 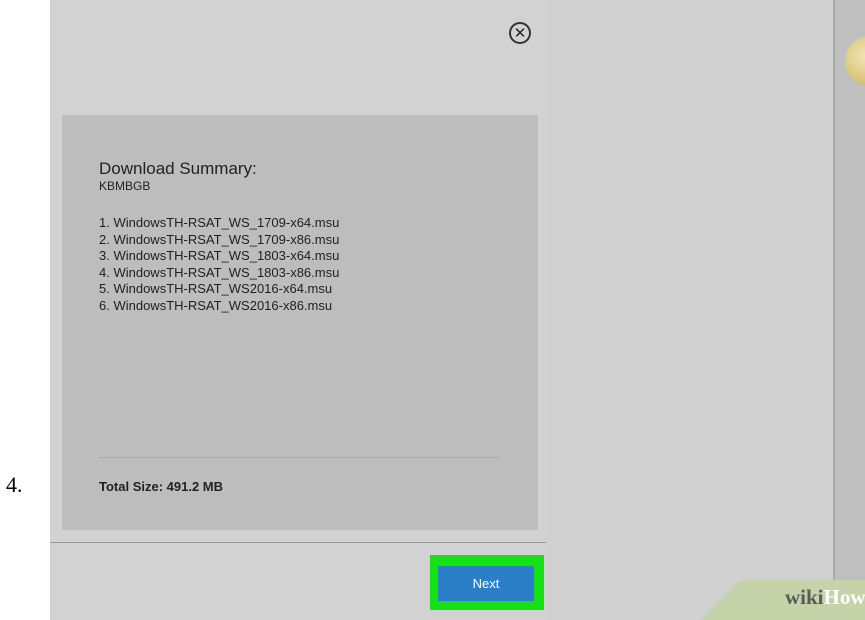 I want to click on file-item: 4. WindowsTH-RSAT_WS_1803-x86.msu, so click(x=219, y=272).